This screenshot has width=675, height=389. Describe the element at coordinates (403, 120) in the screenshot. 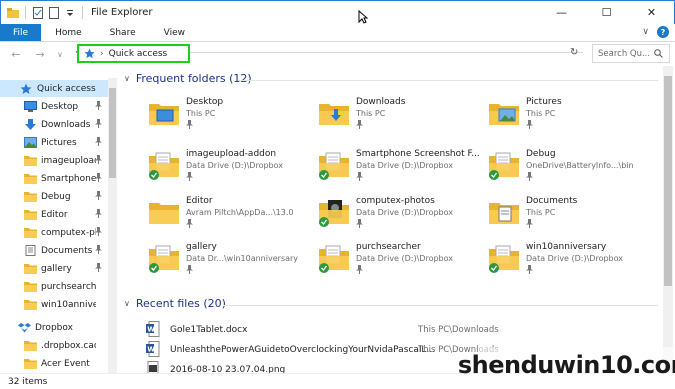

I see `folder-tile: Downloads This PC` at that location.